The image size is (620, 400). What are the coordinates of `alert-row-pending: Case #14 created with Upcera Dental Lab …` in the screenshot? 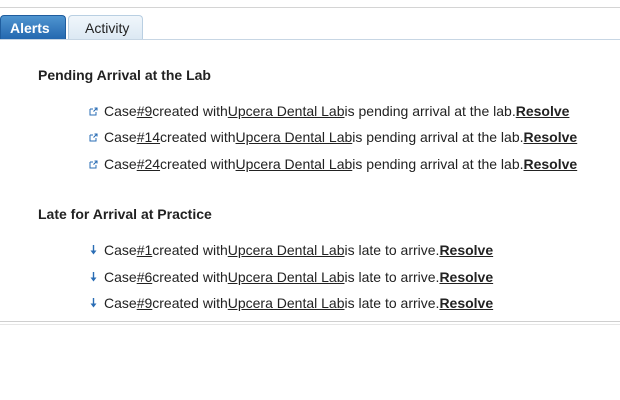 It's located at (332, 137).